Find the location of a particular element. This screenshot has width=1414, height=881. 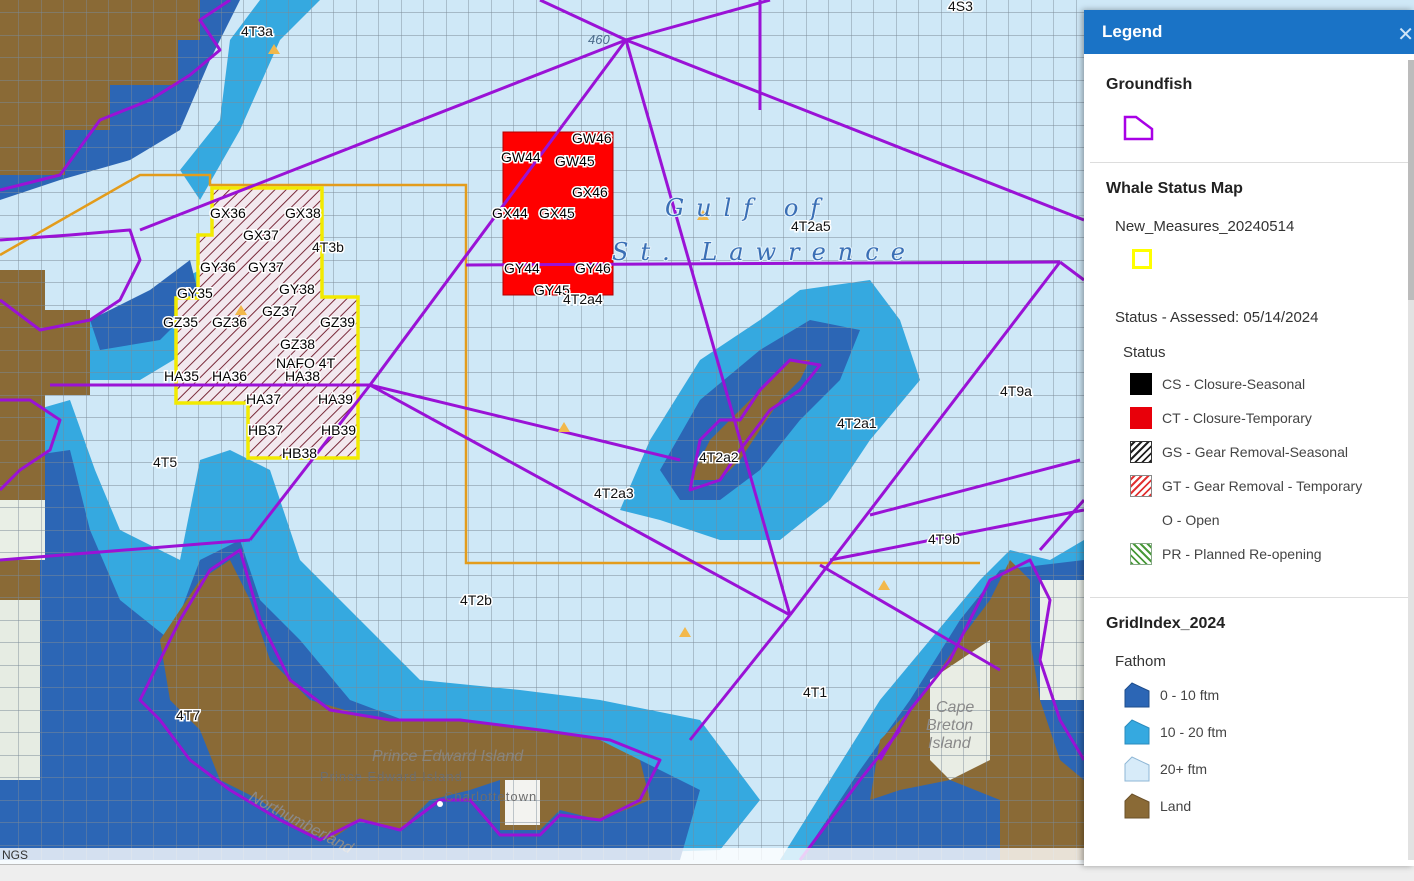

grid-label: GX44 is located at coordinates (510, 213).